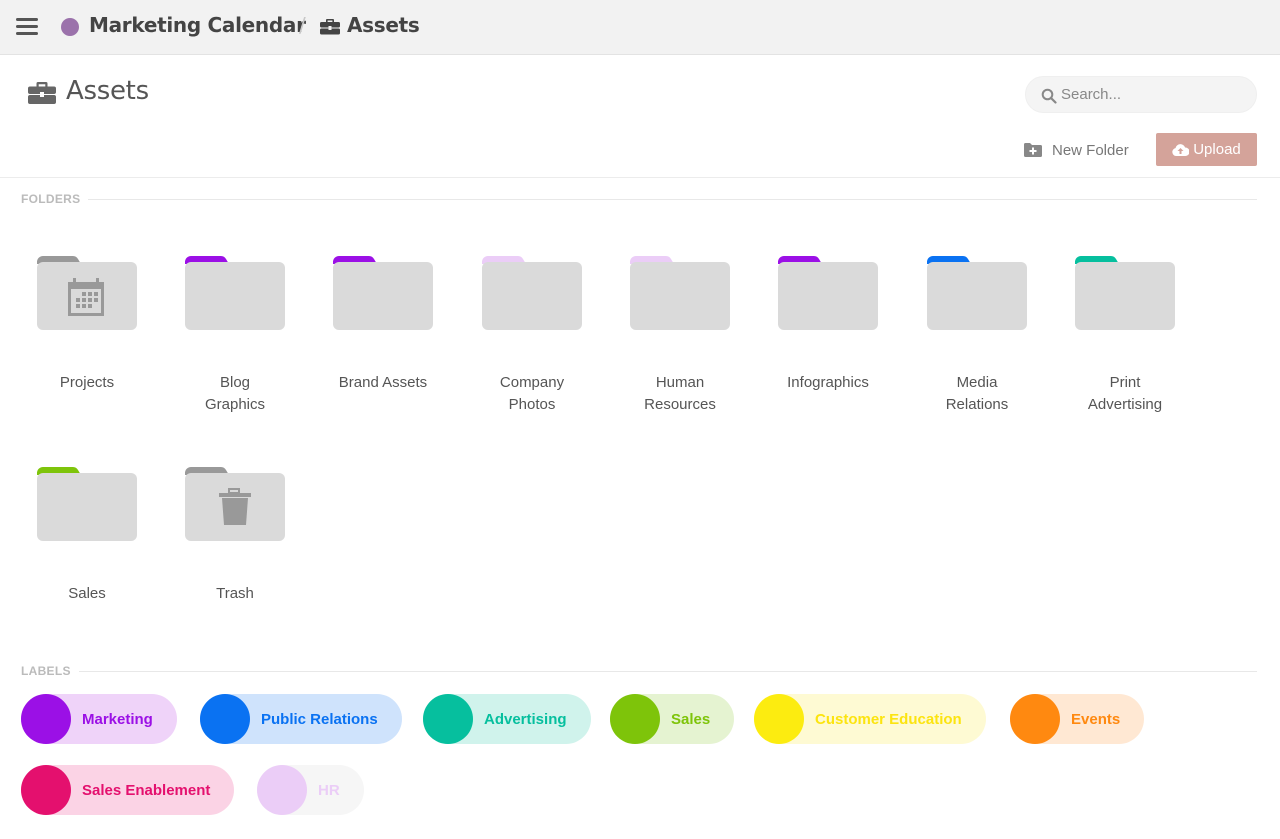  What do you see at coordinates (197, 25) in the screenshot?
I see `breadcrumb-project: Marketing Calendar` at bounding box center [197, 25].